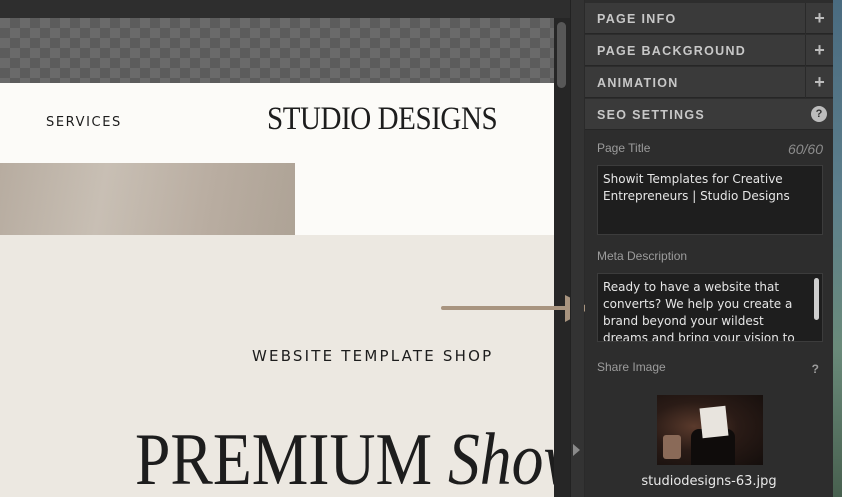 The image size is (842, 497). I want to click on shop-label: WEBSITE TEMPLATE SHOP, so click(372, 356).